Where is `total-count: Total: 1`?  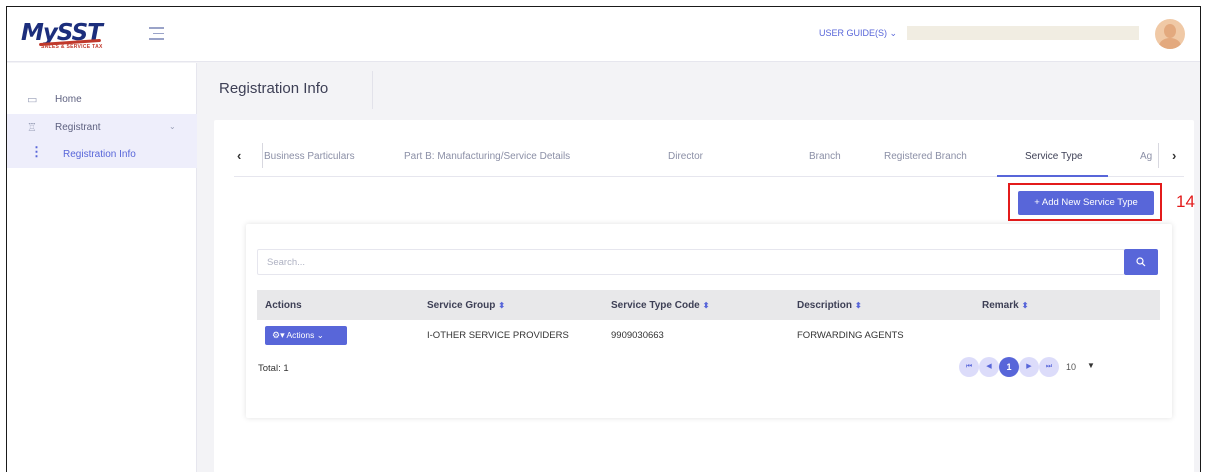 total-count: Total: 1 is located at coordinates (273, 368).